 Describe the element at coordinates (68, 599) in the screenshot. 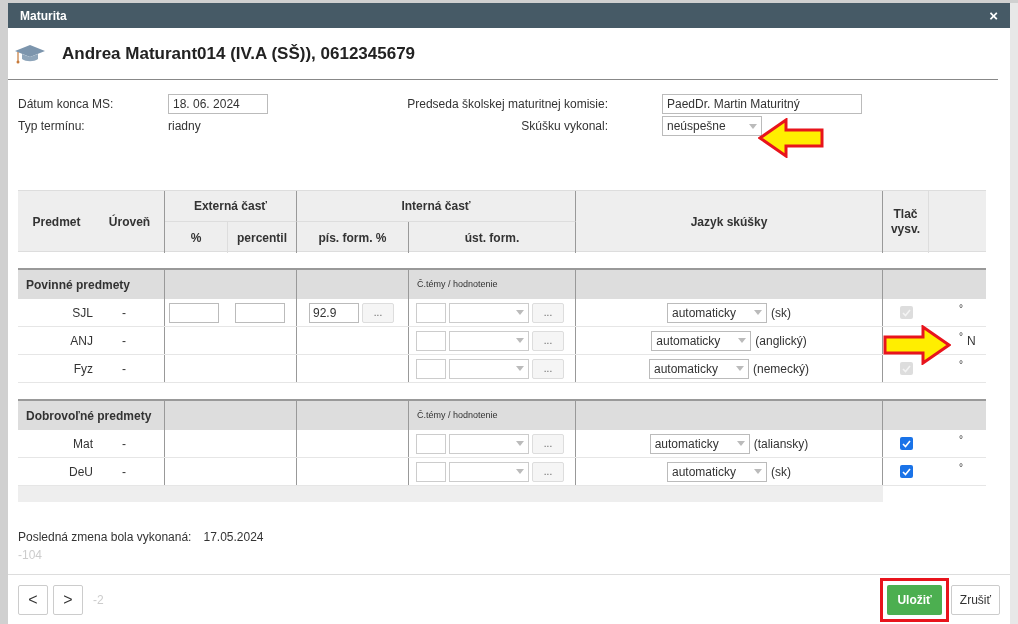

I see `next-button: >` at that location.